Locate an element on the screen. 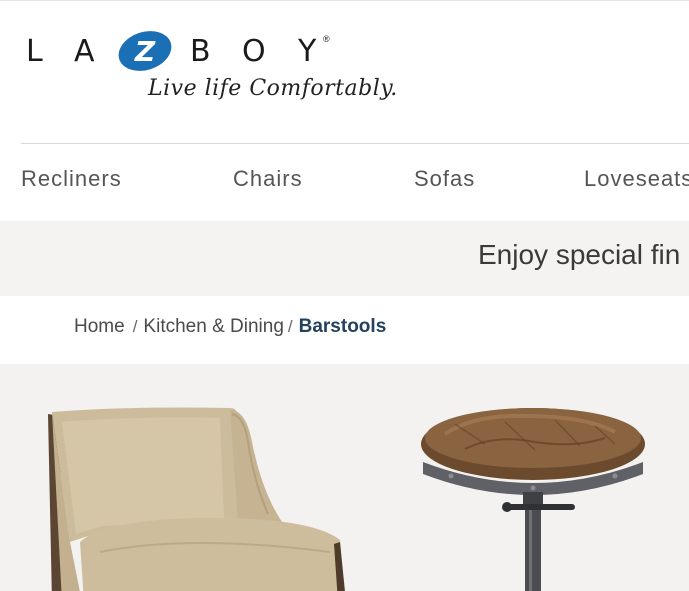 Image resolution: width=689 pixels, height=591 pixels. logo-letter-l: L is located at coordinates (34, 51).